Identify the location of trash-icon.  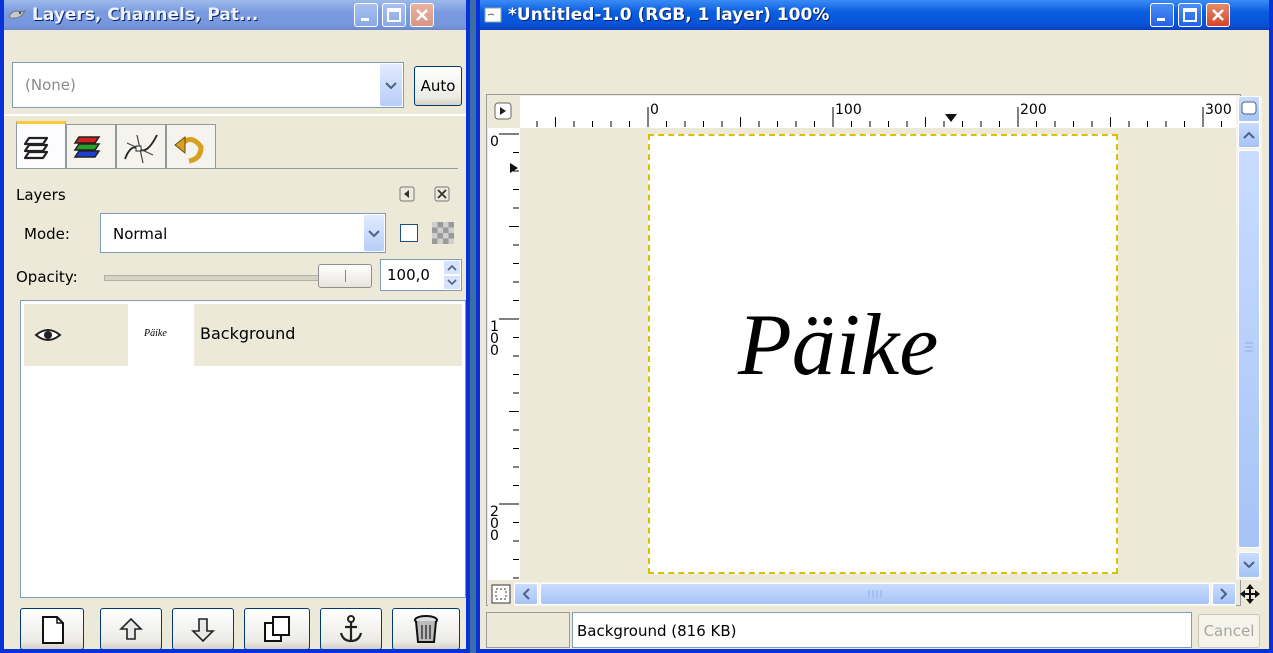
(426, 629).